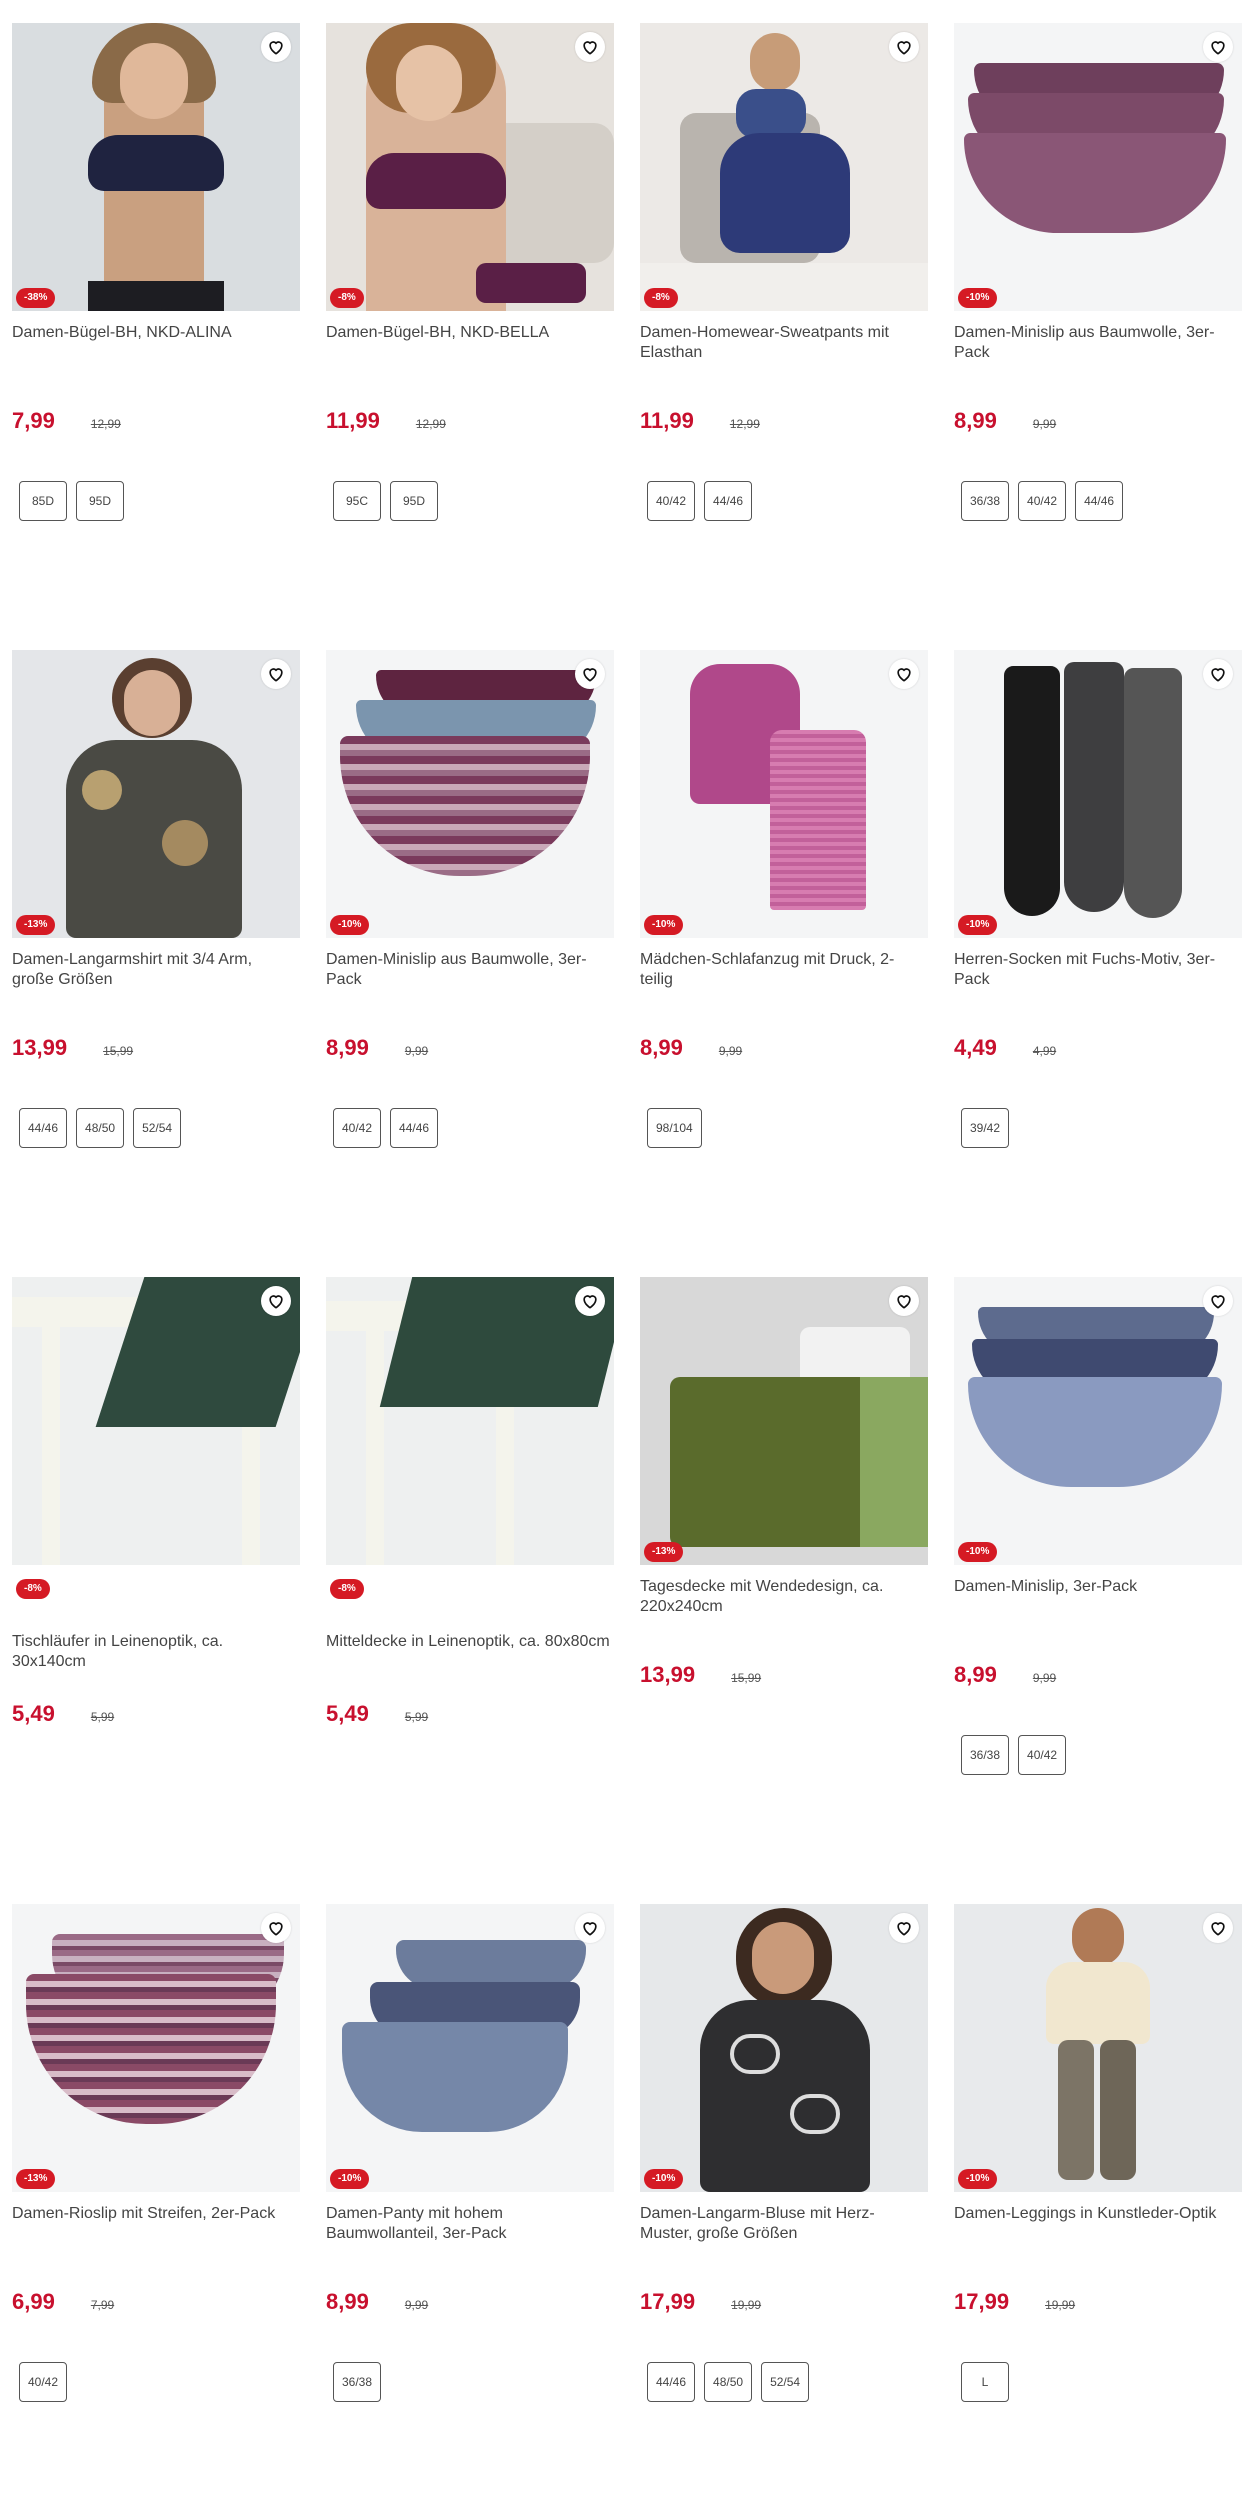 Image resolution: width=1250 pixels, height=2509 pixels. What do you see at coordinates (674, 1128) in the screenshot?
I see `size-option: 98/104` at bounding box center [674, 1128].